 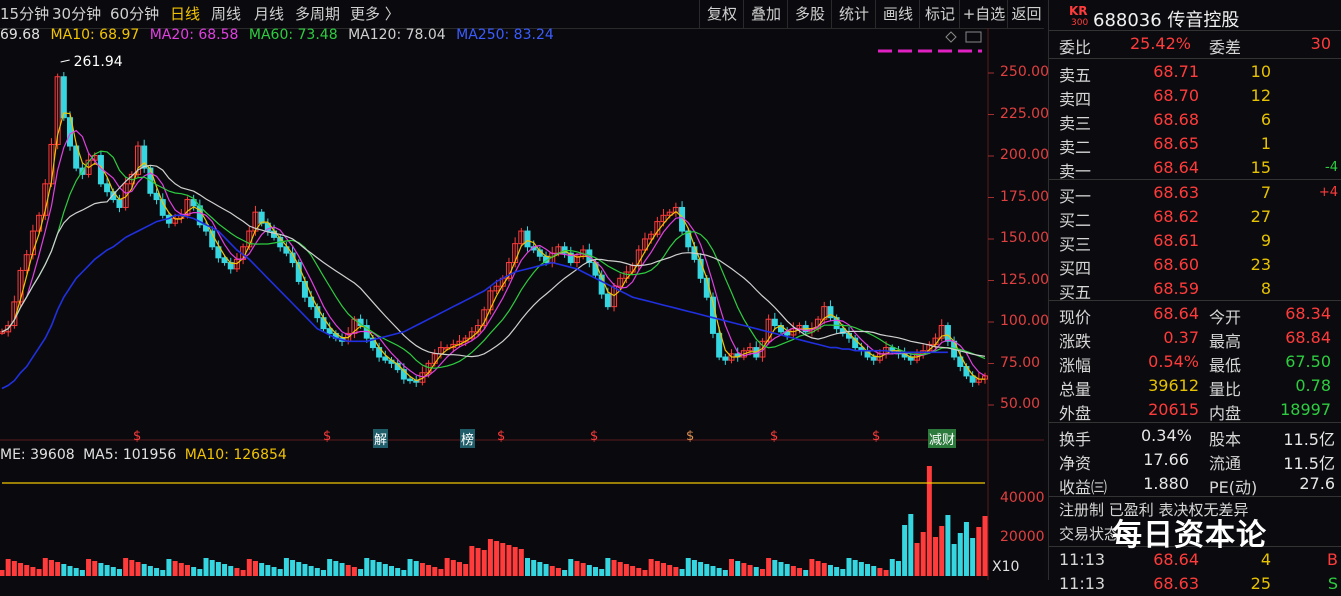 What do you see at coordinates (1195, 193) in the screenshot?
I see `bid-row: 买一 68.63 7 +4` at bounding box center [1195, 193].